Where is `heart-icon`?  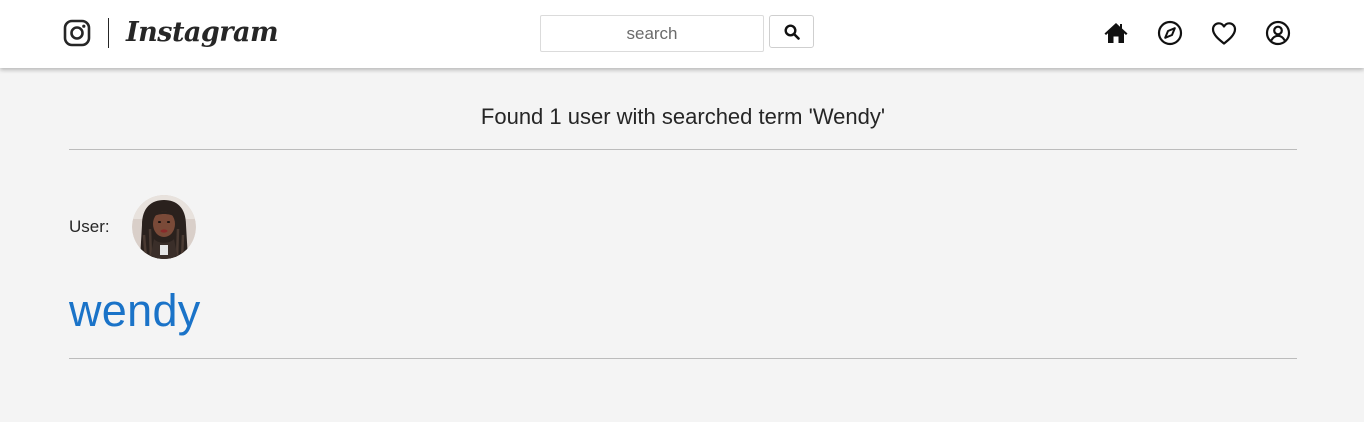 heart-icon is located at coordinates (1224, 33).